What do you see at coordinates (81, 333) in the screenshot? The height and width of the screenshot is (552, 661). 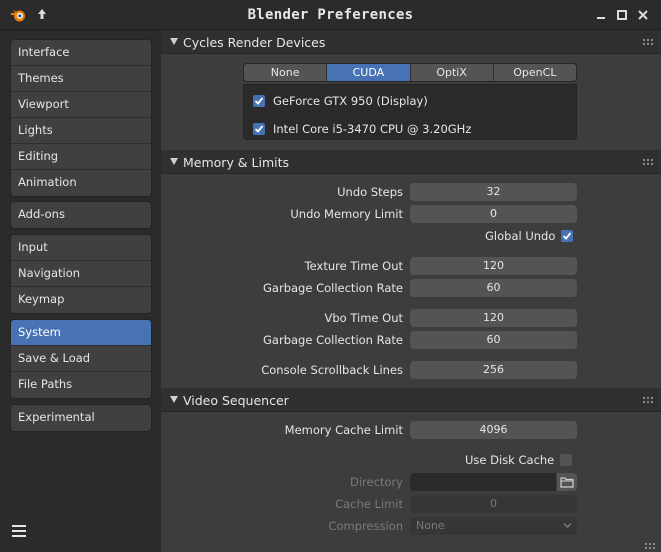 I see `sidebar-item-system: System` at bounding box center [81, 333].